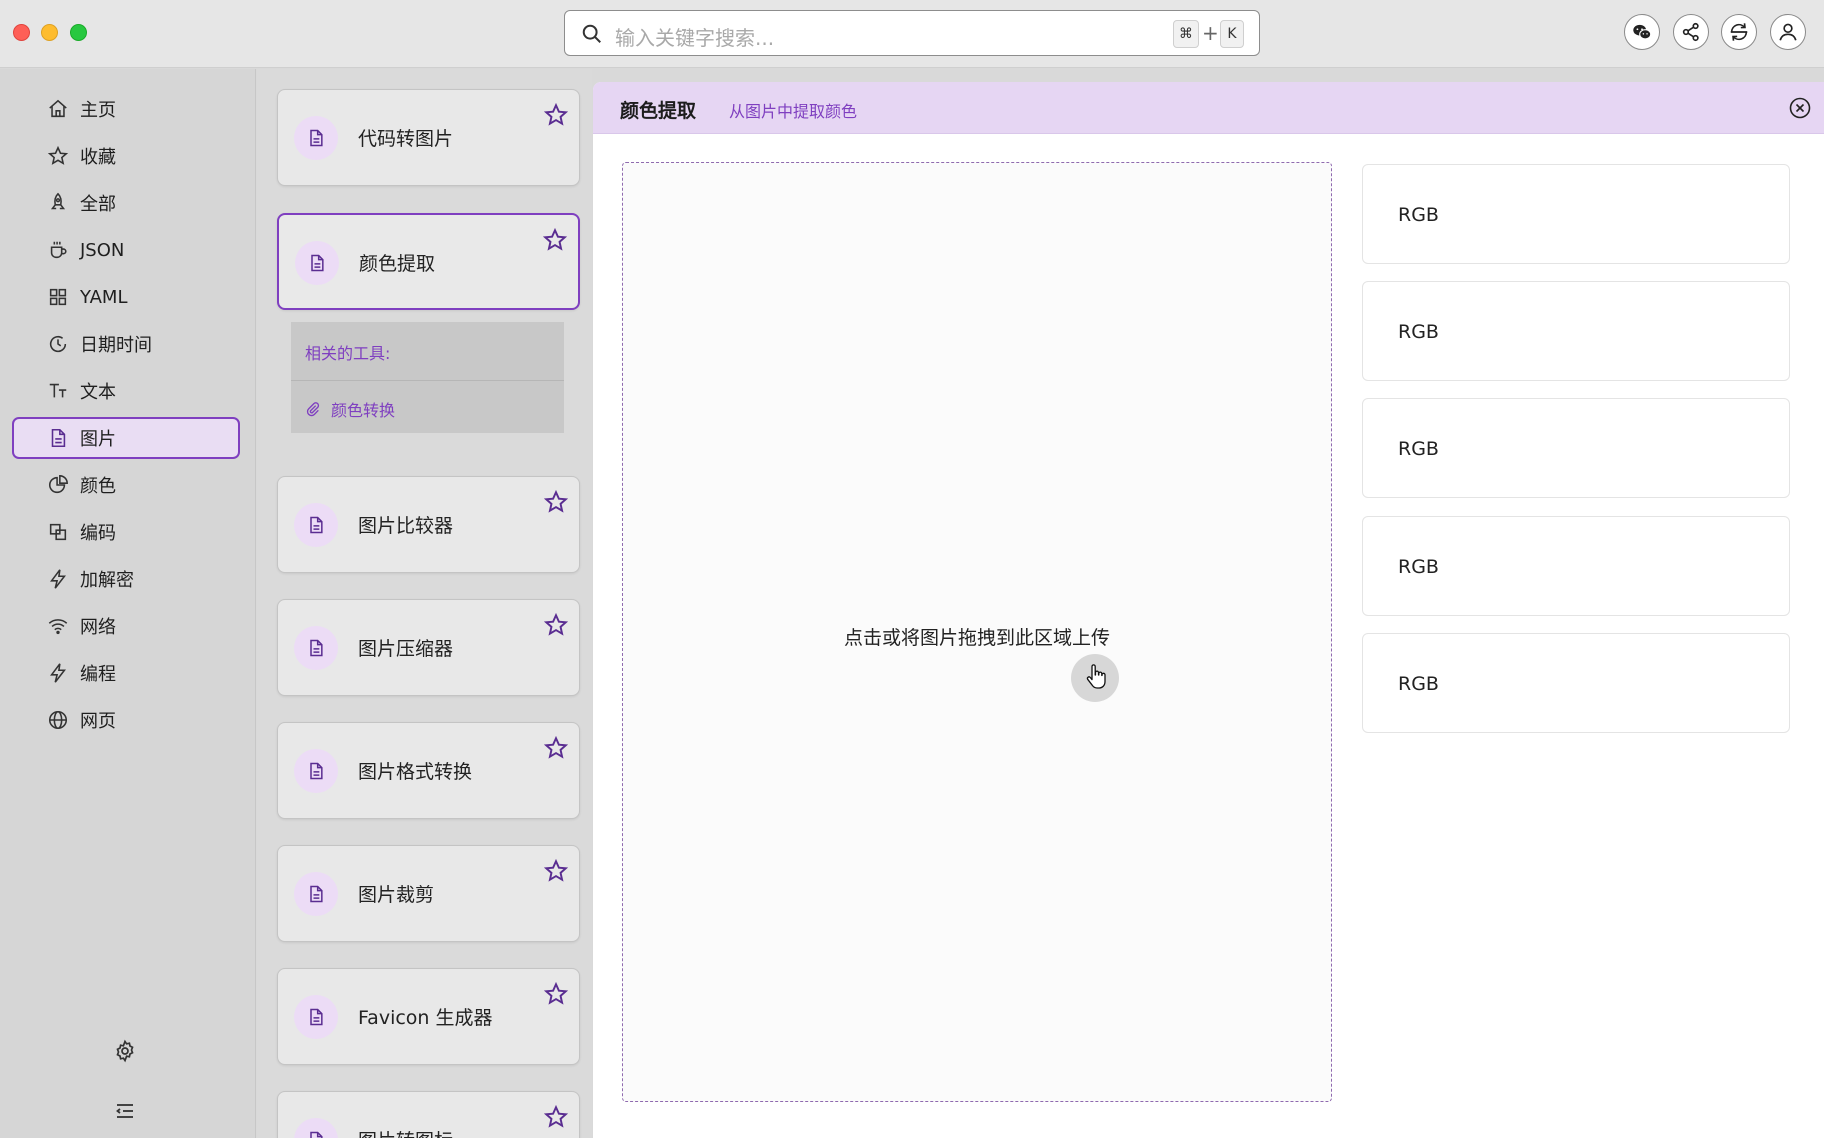  I want to click on close-icon, so click(1800, 108).